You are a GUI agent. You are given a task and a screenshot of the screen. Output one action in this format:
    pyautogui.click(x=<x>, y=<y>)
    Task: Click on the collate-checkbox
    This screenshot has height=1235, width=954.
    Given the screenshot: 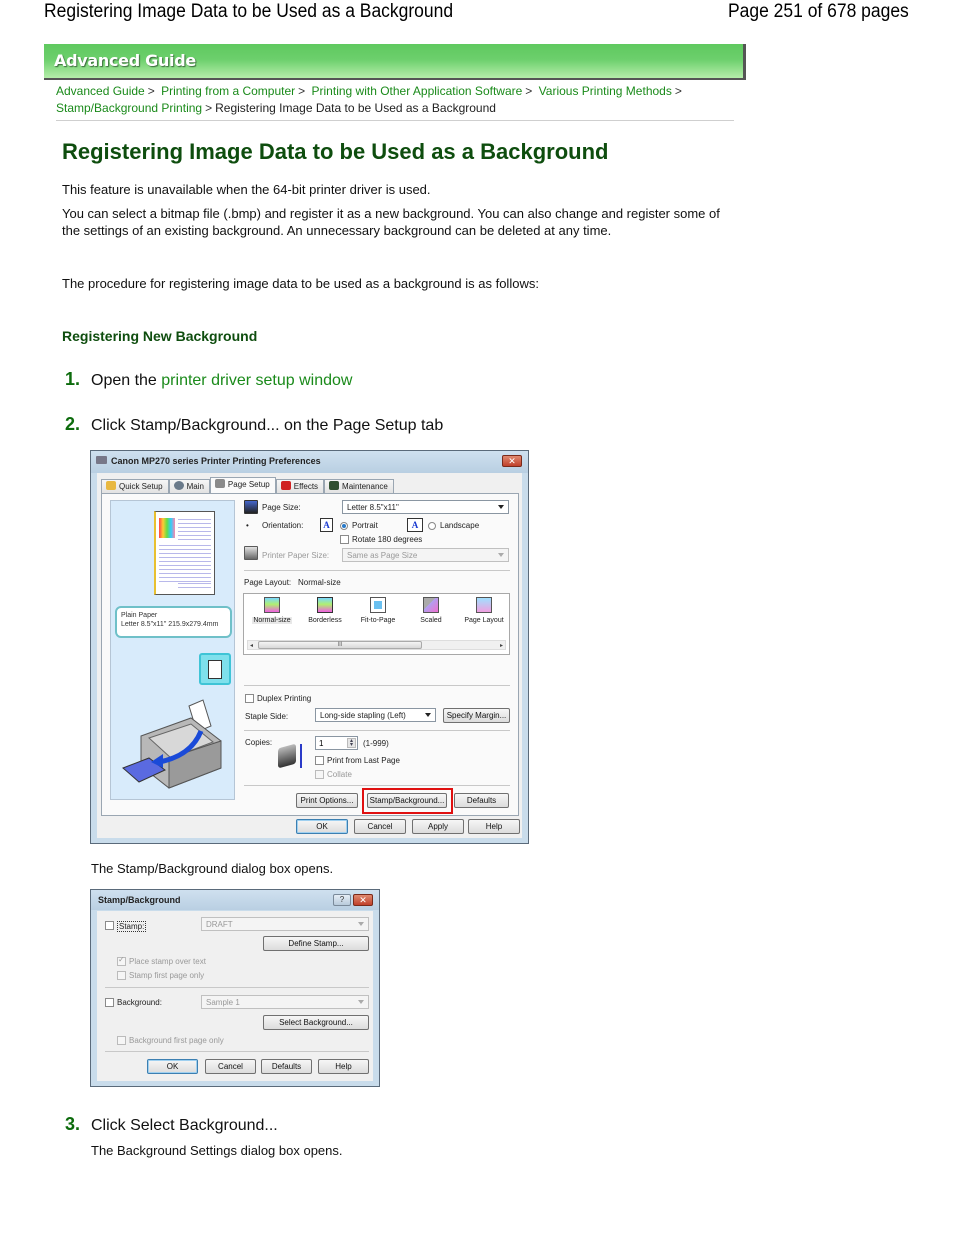 What is the action you would take?
    pyautogui.click(x=319, y=774)
    